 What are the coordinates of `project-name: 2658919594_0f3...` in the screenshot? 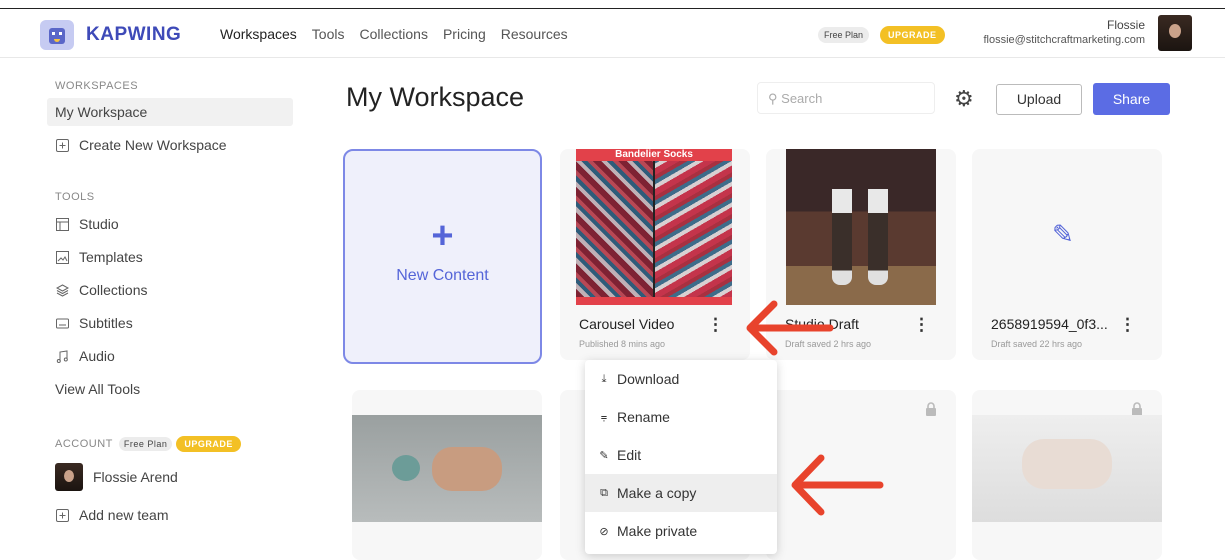 It's located at (1049, 324).